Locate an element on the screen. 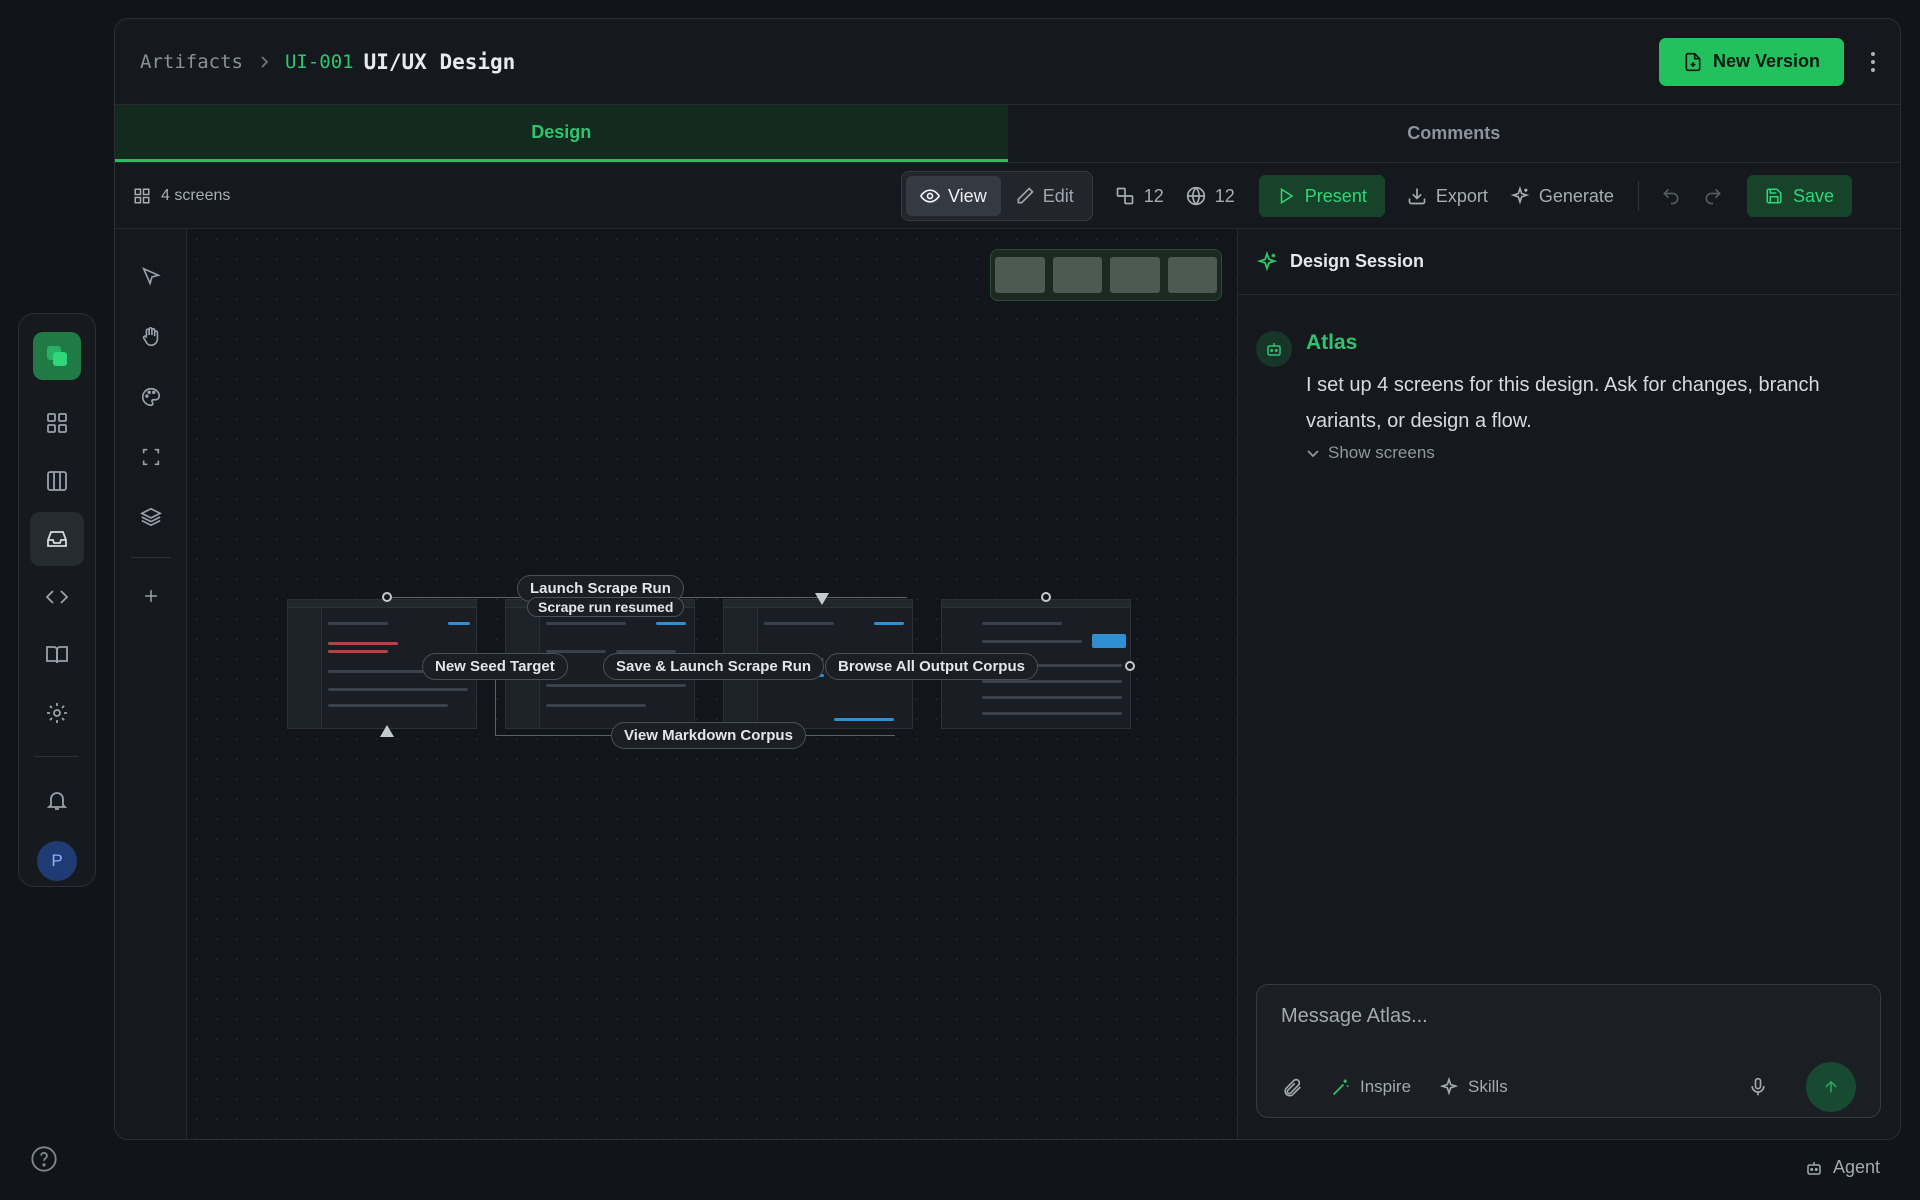 This screenshot has width=1920, height=1200. doc-id: UI-001 is located at coordinates (319, 61).